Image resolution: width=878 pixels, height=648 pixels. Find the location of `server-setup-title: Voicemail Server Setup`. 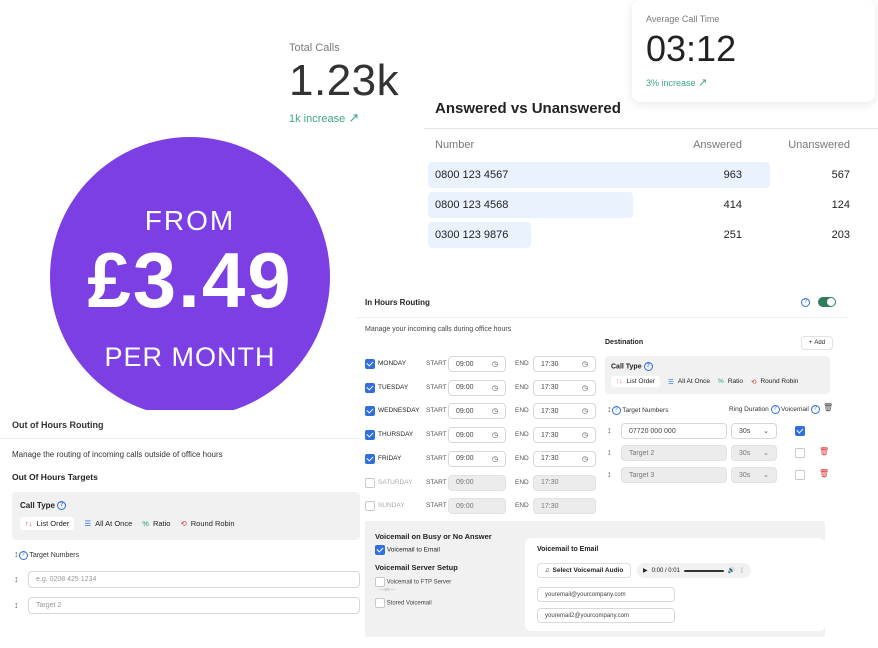

server-setup-title: Voicemail Server Setup is located at coordinates (416, 567).